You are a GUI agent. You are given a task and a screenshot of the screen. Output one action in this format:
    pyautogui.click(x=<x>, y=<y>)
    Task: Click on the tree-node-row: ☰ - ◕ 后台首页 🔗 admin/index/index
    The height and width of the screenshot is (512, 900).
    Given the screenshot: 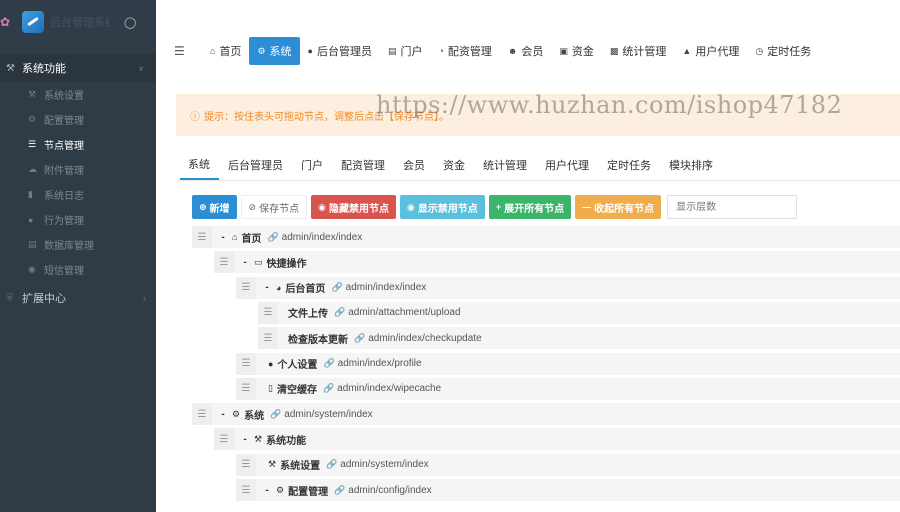 What is the action you would take?
    pyautogui.click(x=568, y=287)
    